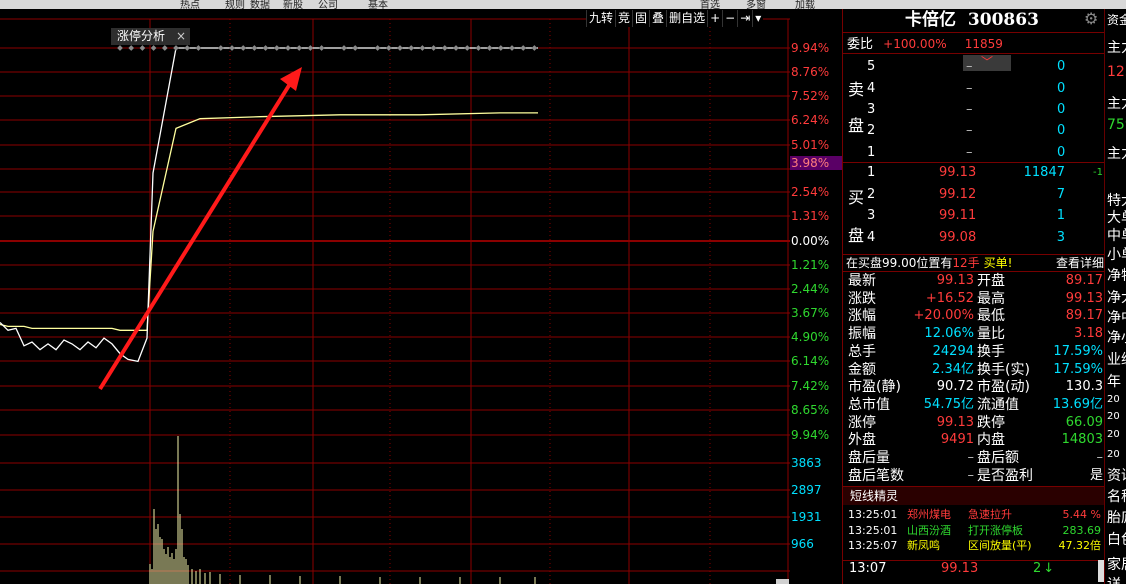 This screenshot has width=1126, height=584. Describe the element at coordinates (1043, 569) in the screenshot. I see `tick-volume: 2 ↓` at that location.